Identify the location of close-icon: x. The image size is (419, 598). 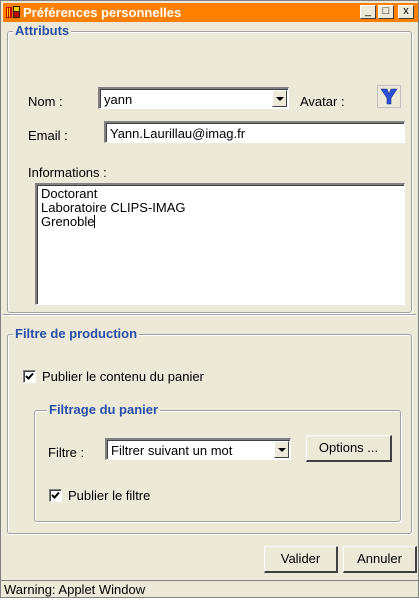
(406, 11).